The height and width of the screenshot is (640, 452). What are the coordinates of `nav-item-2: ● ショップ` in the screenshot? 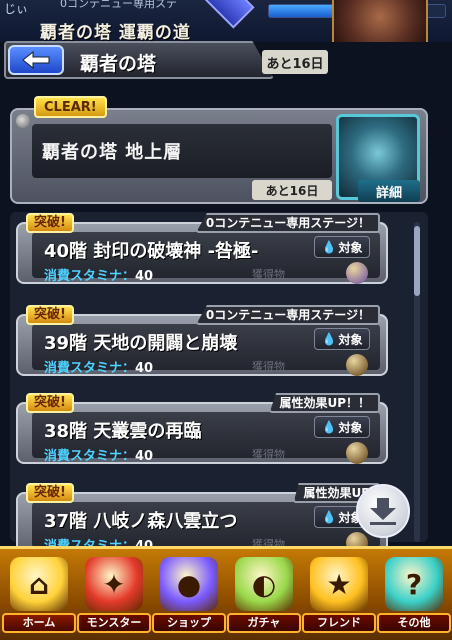 It's located at (189, 596).